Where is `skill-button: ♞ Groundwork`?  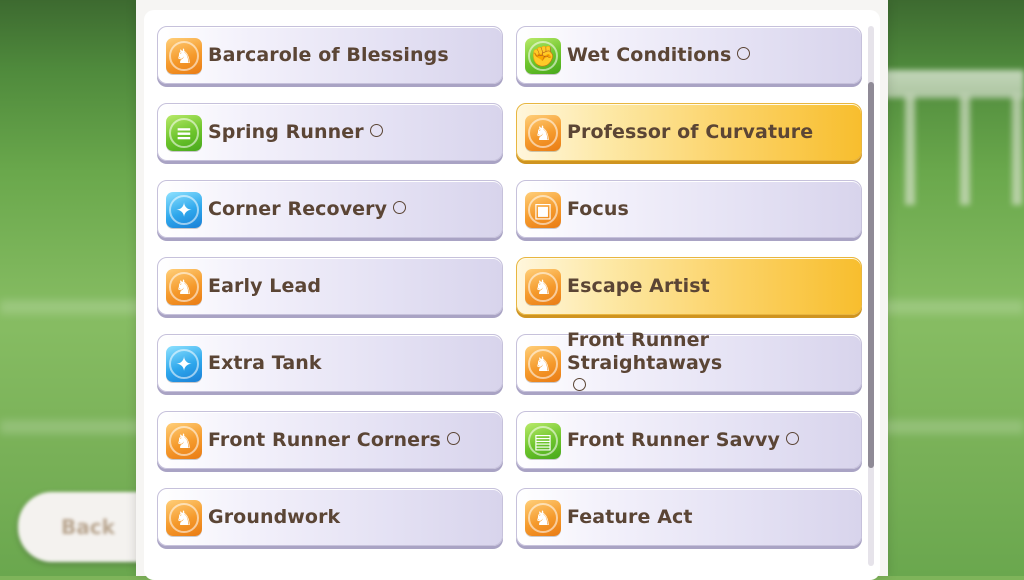 skill-button: ♞ Groundwork is located at coordinates (330, 517).